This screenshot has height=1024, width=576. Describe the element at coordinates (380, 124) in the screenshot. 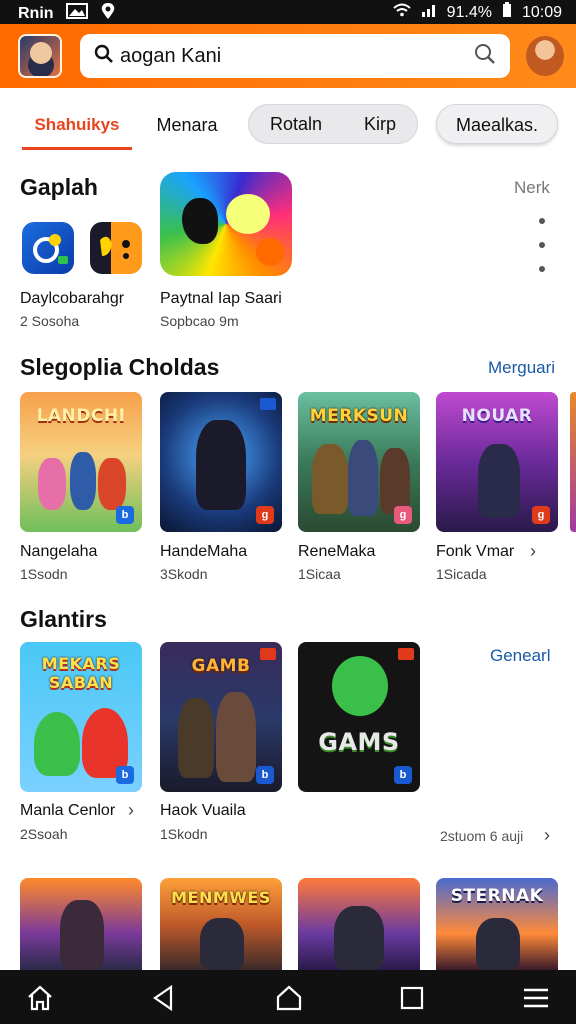

I see `tab-kirp: Kirp` at that location.